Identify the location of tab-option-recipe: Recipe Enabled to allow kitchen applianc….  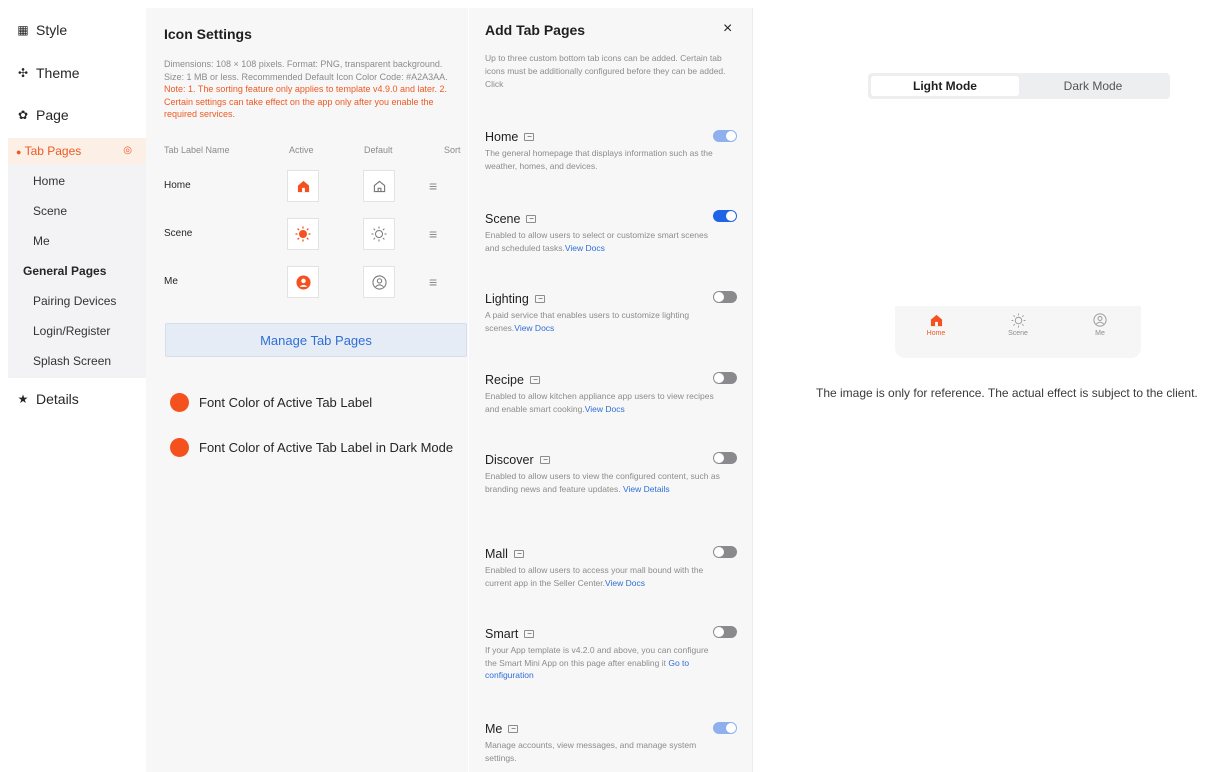
(612, 394).